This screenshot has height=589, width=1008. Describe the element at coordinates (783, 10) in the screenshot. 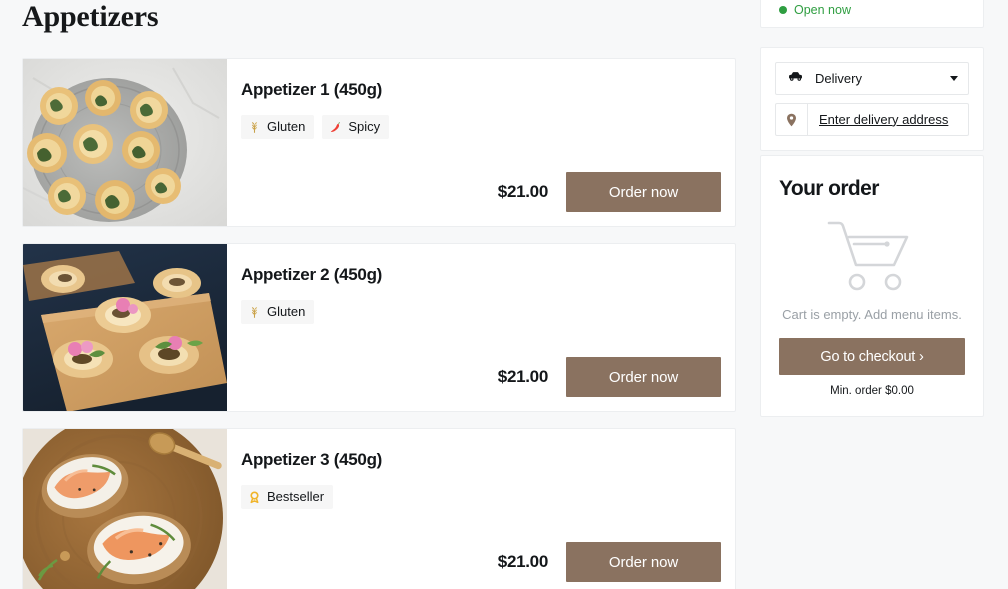

I see `status-dot-icon` at that location.